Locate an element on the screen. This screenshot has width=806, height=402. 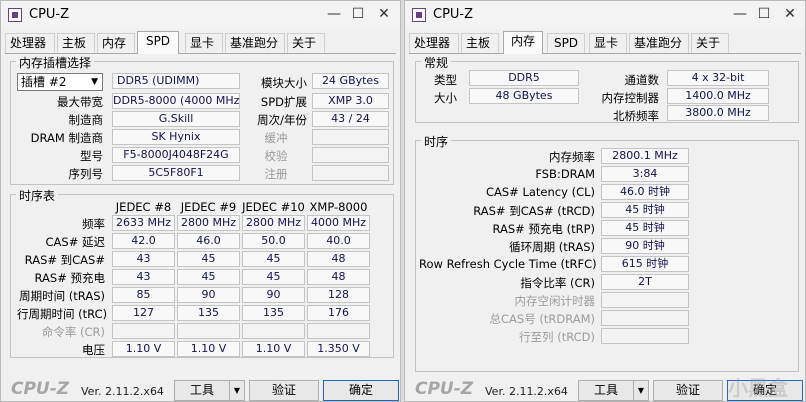
timing-cell: 1.350 V is located at coordinates (338, 349).